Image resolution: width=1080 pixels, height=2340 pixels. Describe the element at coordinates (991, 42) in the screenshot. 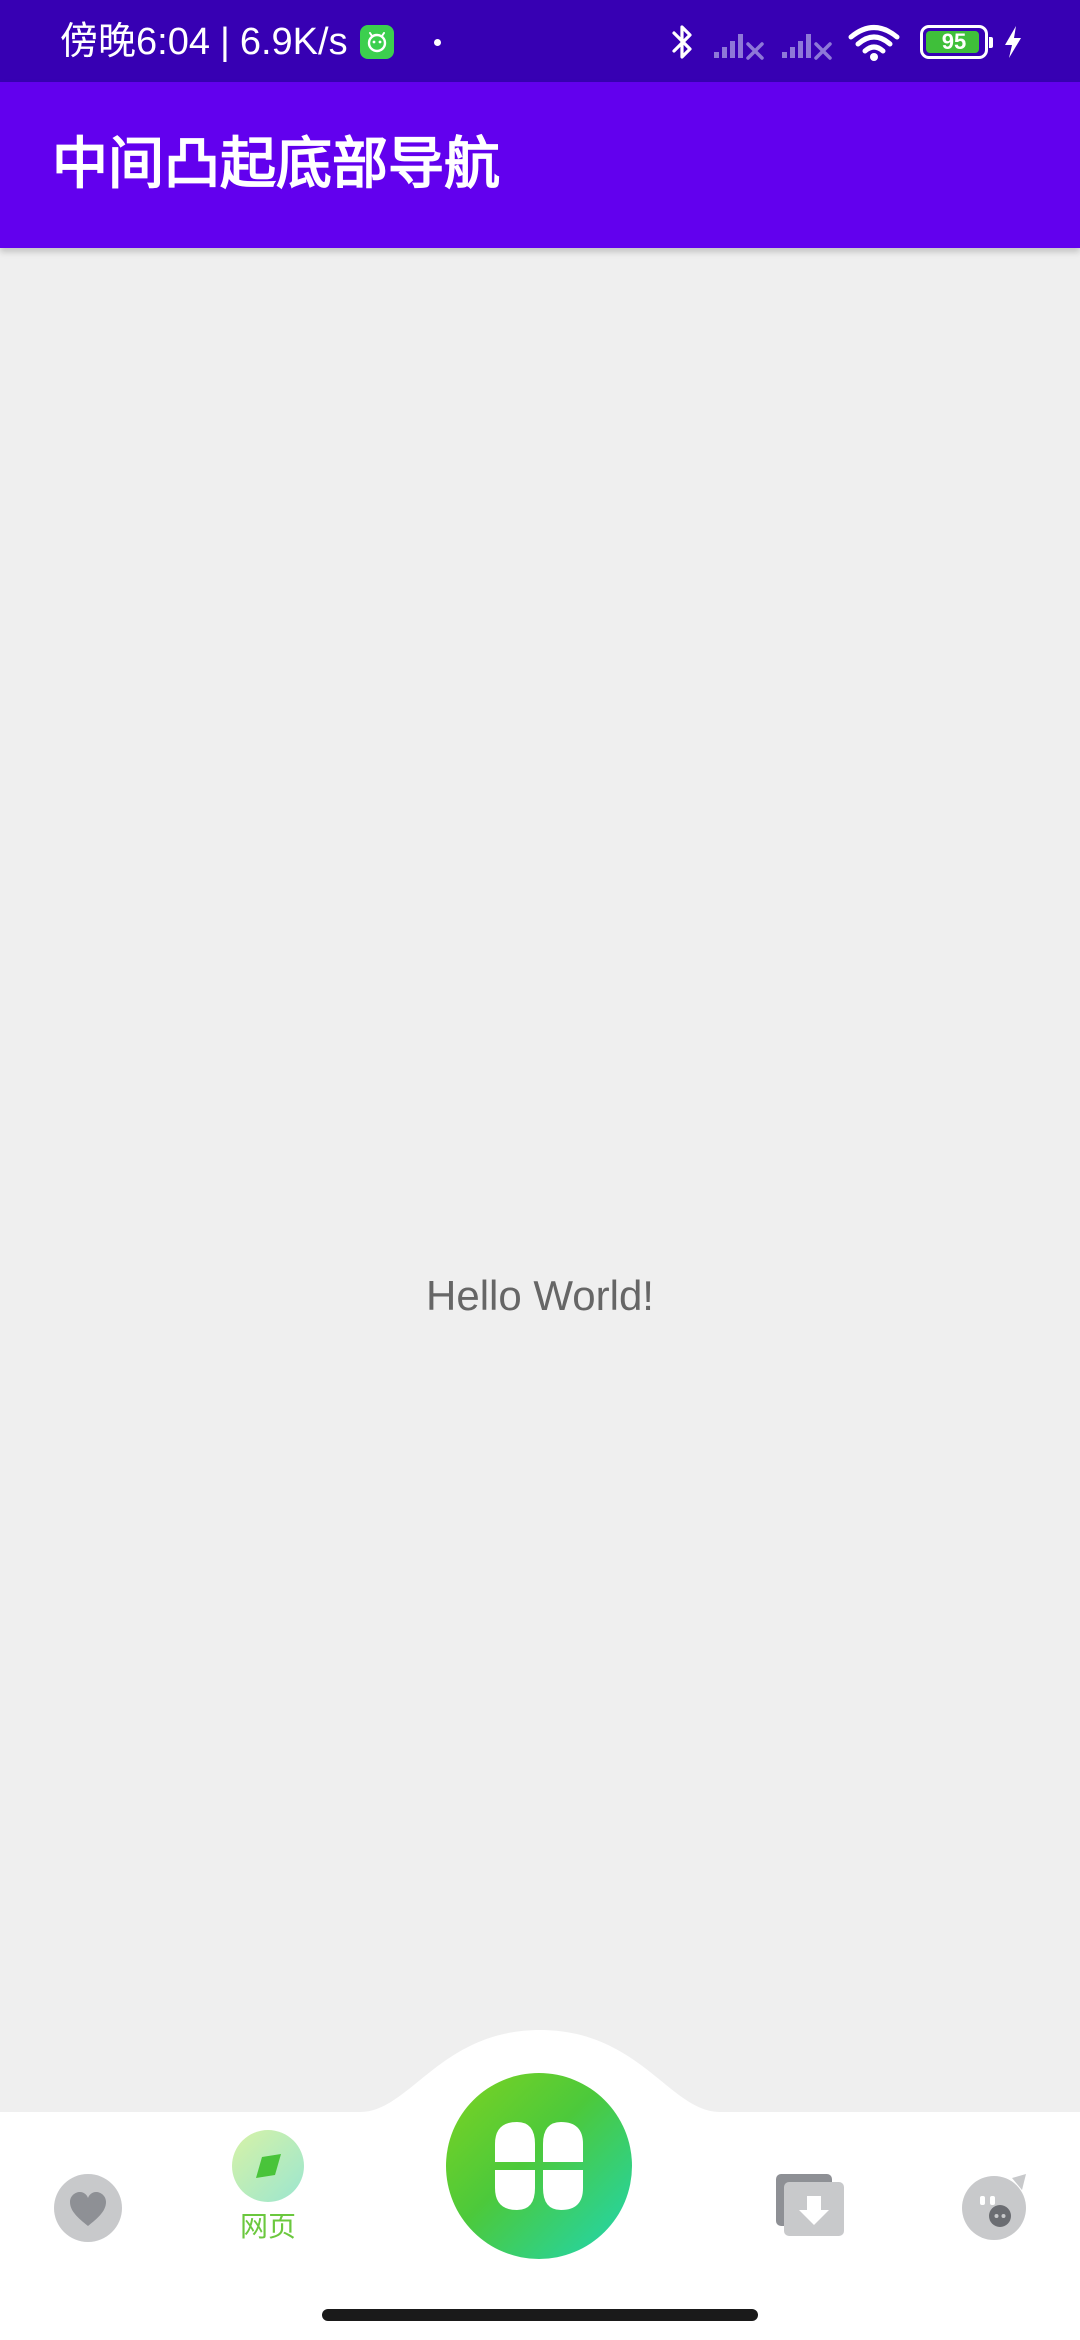

I see `battery-tip` at that location.